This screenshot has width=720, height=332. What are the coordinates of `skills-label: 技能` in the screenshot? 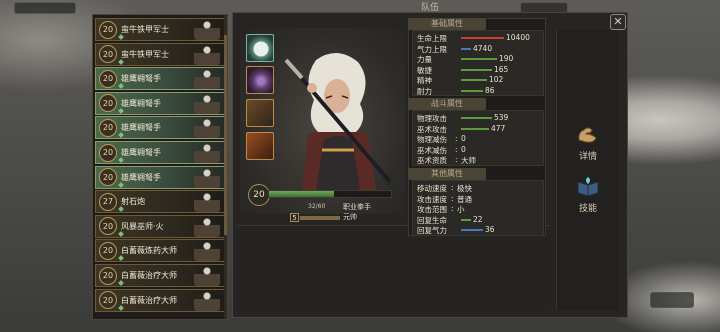 It's located at (587, 209).